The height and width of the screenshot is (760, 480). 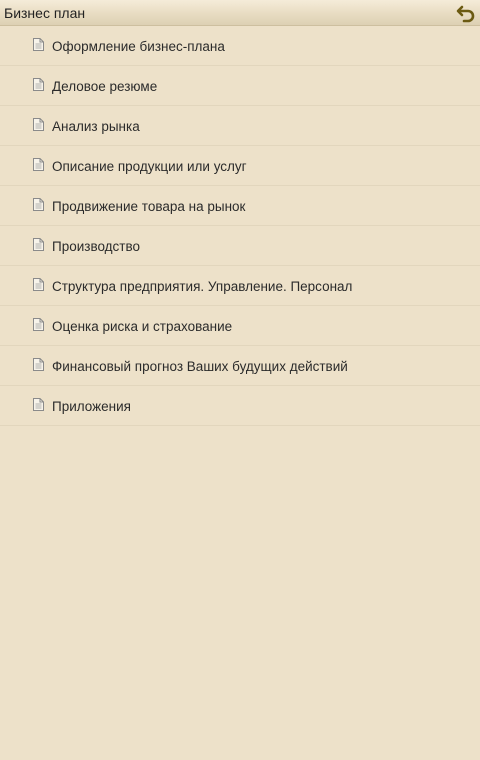 What do you see at coordinates (149, 206) in the screenshot?
I see `list-item-label: Продвижение товара на рынок` at bounding box center [149, 206].